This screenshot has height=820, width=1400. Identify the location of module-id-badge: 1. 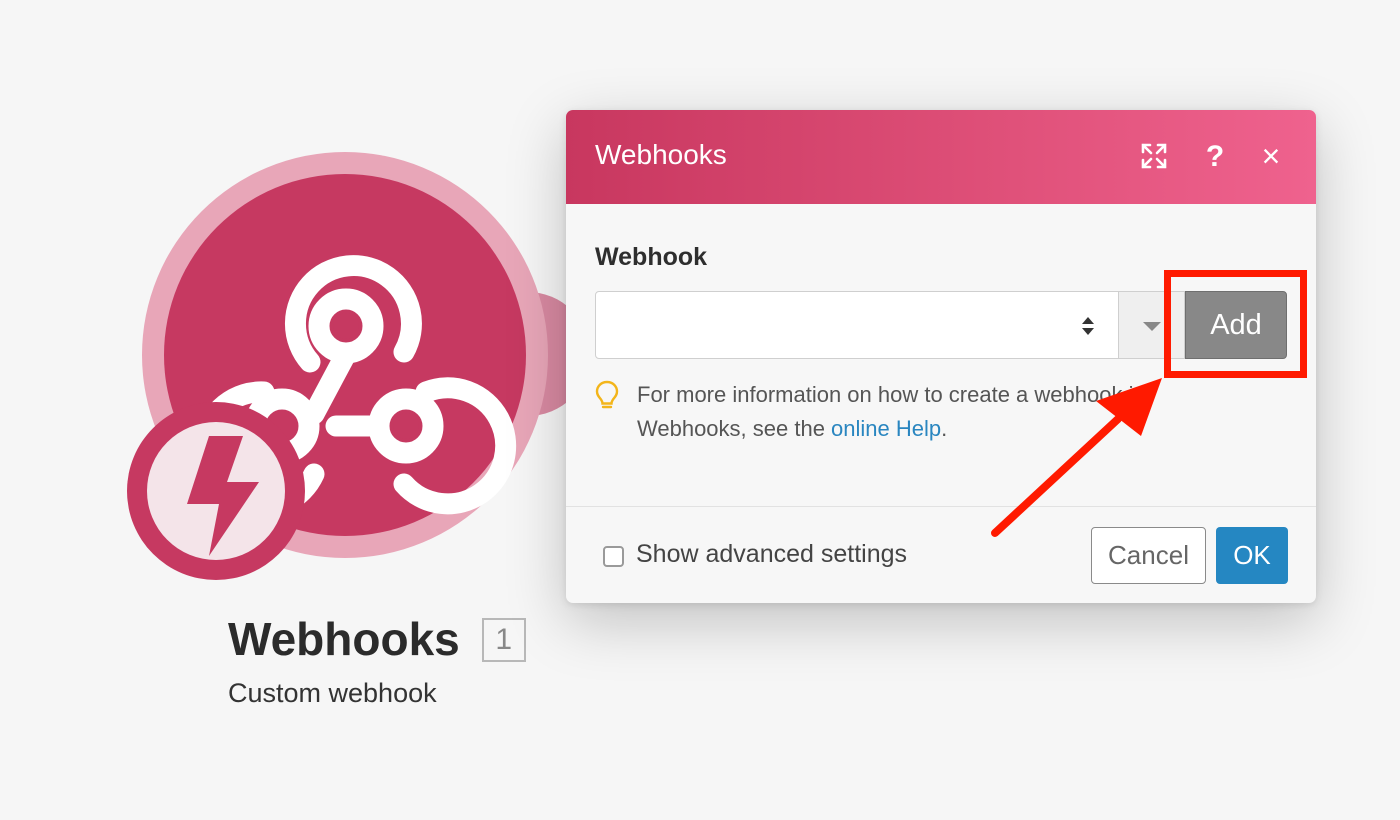
(503, 640).